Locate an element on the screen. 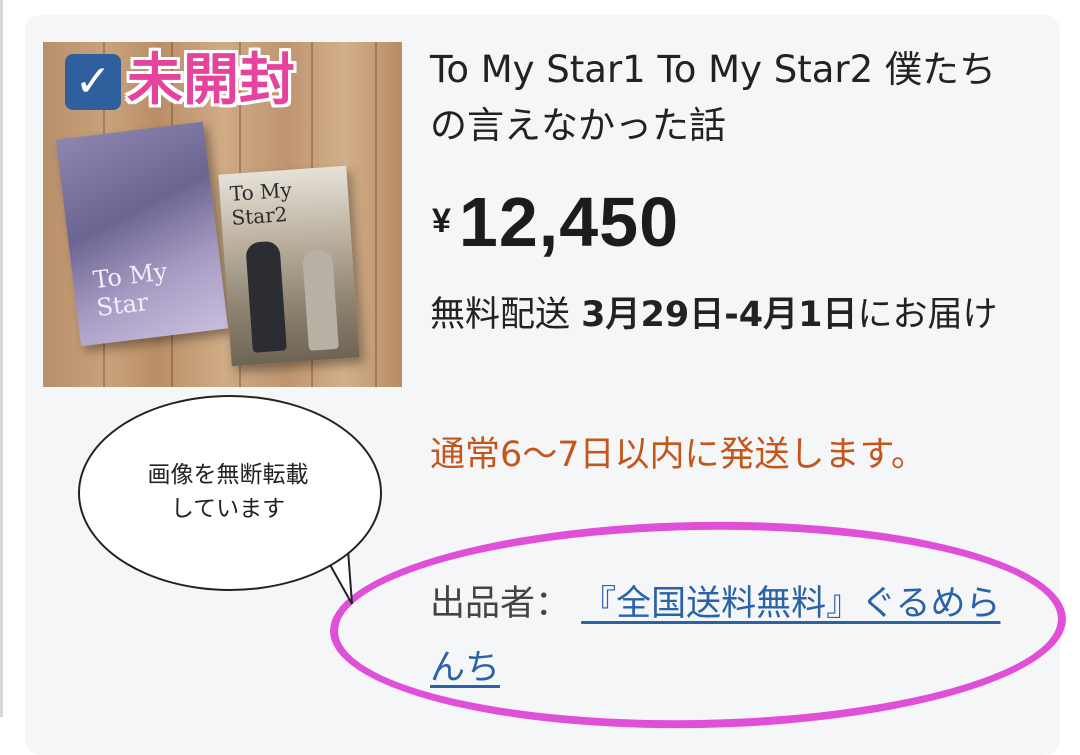  price: ¥12,450 is located at coordinates (555, 222).